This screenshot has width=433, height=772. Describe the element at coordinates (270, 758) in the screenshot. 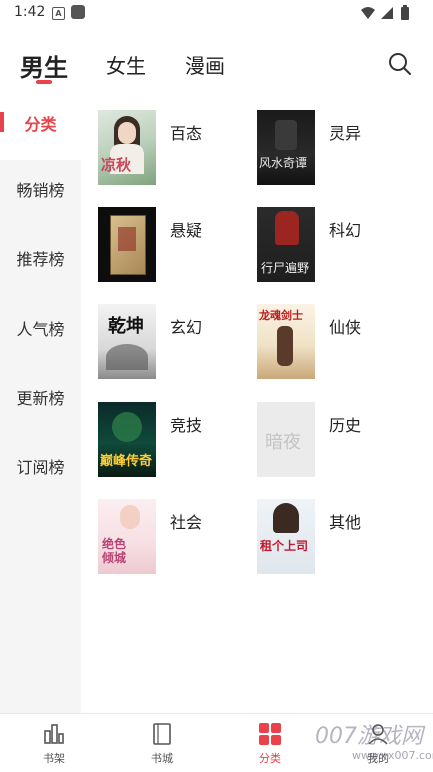

I see `nav-label: 分类` at that location.